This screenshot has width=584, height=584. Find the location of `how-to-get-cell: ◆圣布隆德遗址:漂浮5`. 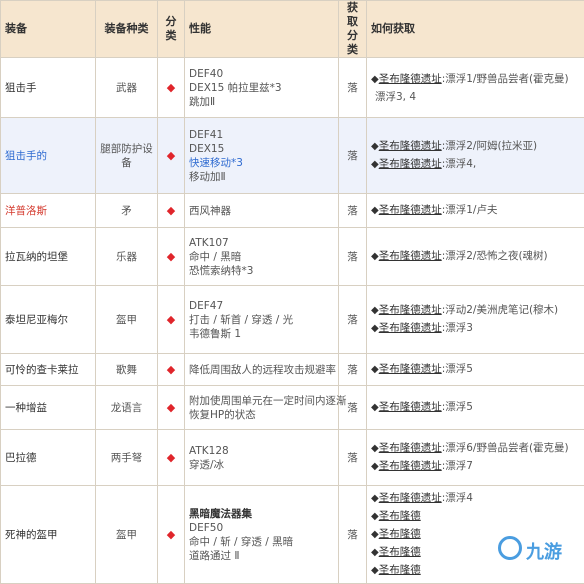

how-to-get-cell: ◆圣布隆德遗址:漂浮5 is located at coordinates (475, 370).